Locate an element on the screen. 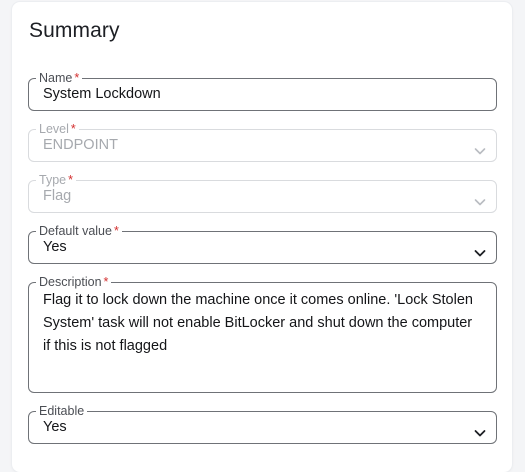 Image resolution: width=525 pixels, height=472 pixels. description-label: Description * is located at coordinates (74, 282).